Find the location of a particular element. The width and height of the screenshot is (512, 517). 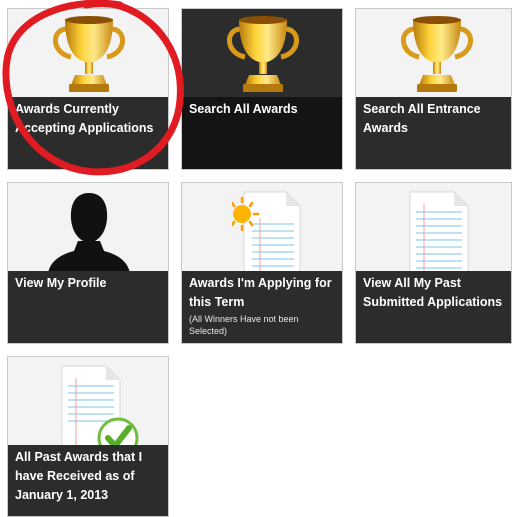

tile-search-all-awards: Search All Awards is located at coordinates (262, 89).